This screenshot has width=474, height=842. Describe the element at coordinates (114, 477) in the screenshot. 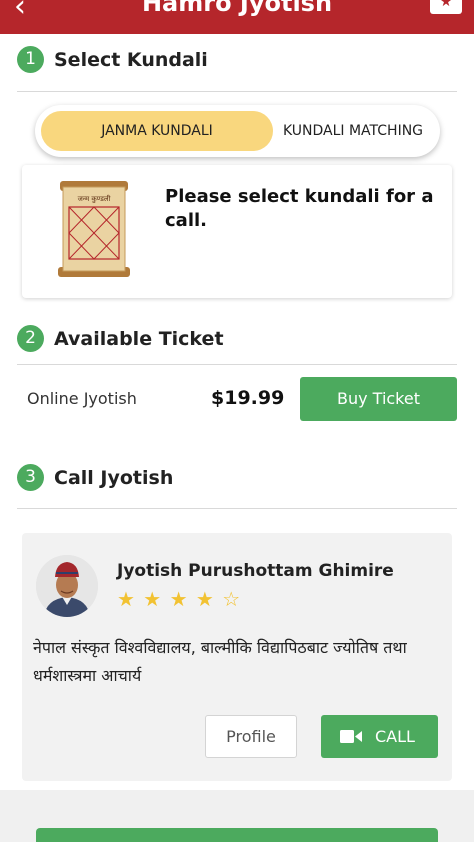

I see `step-label: Call Jyotish` at that location.